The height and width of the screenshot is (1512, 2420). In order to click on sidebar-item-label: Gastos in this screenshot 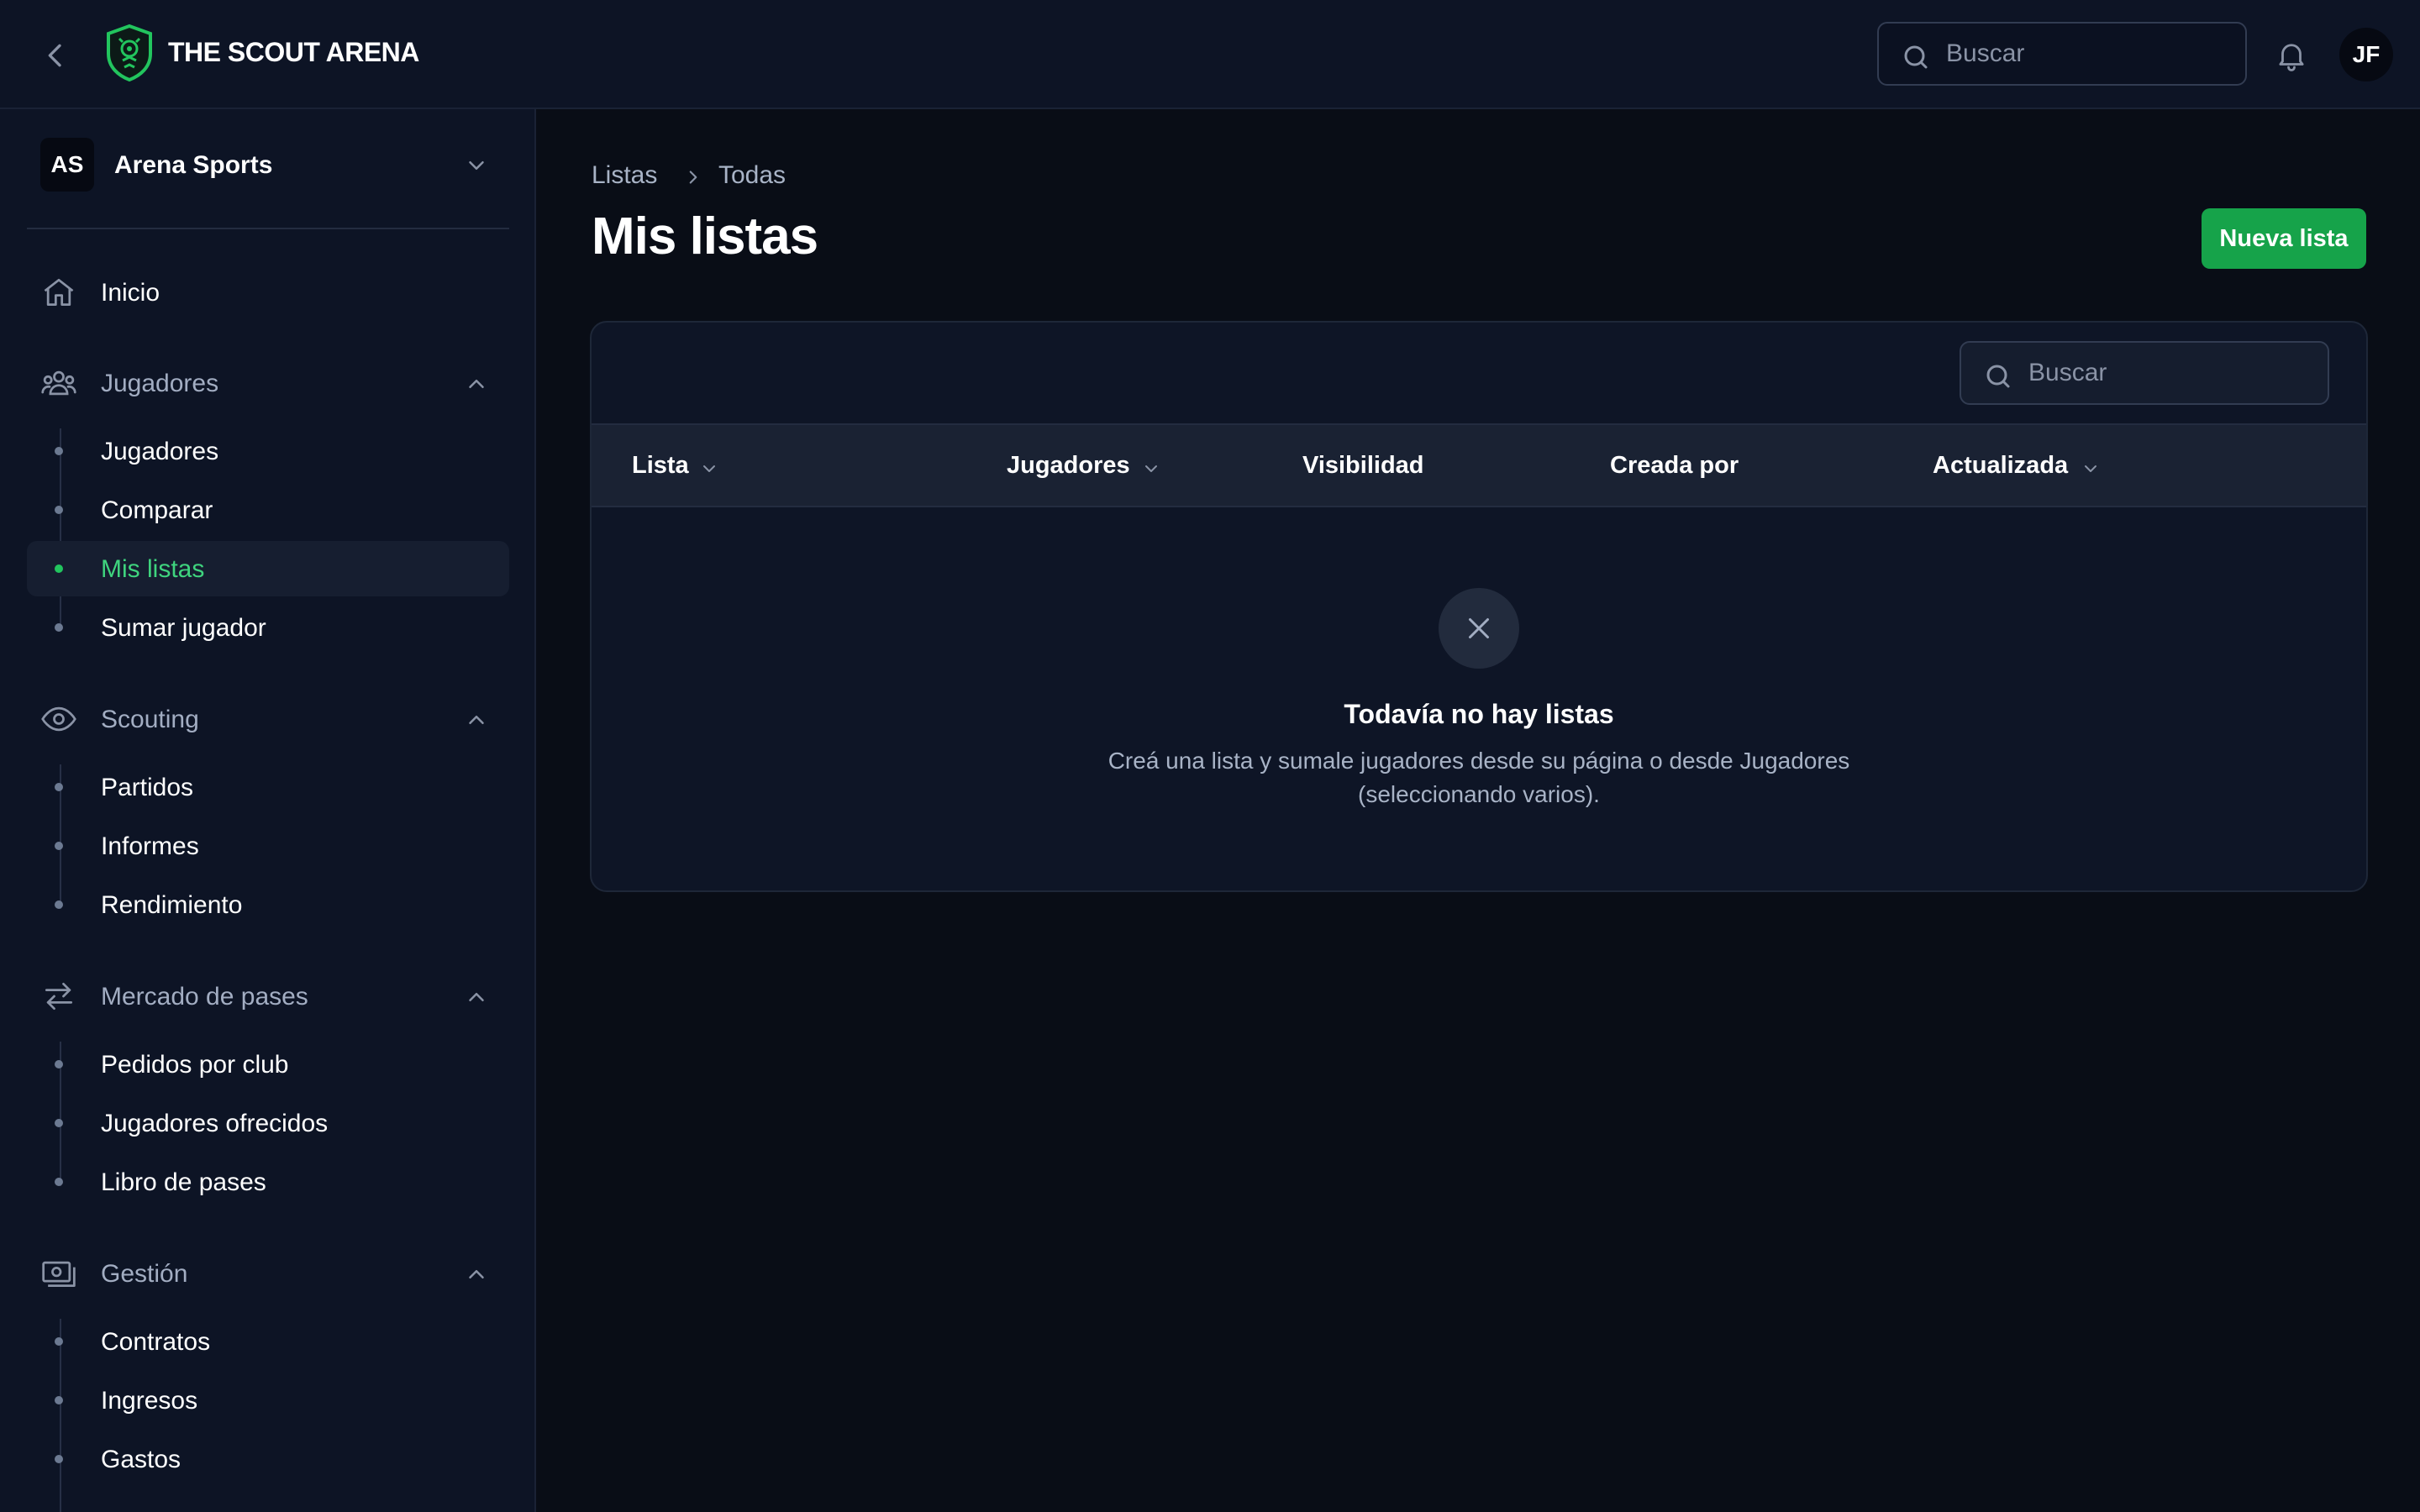, I will do `click(142, 1459)`.